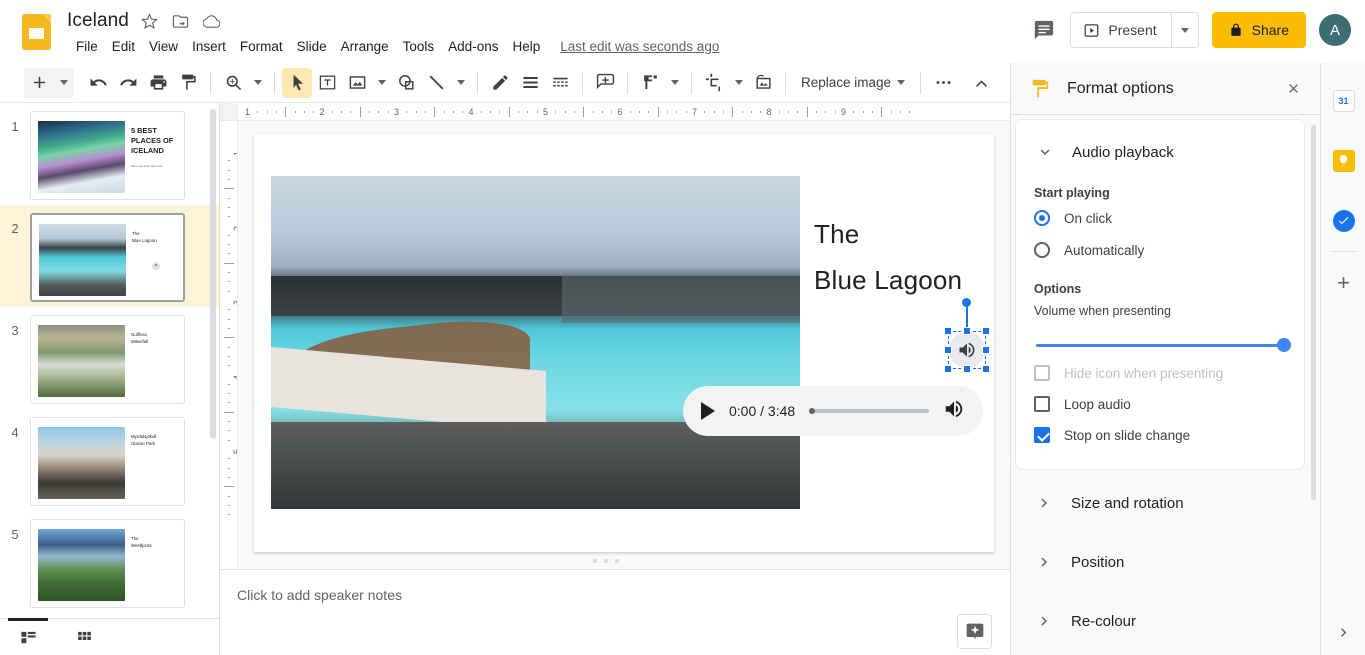  Describe the element at coordinates (904, 257) in the screenshot. I see `slide-title-text: The Blue Lagoon` at that location.